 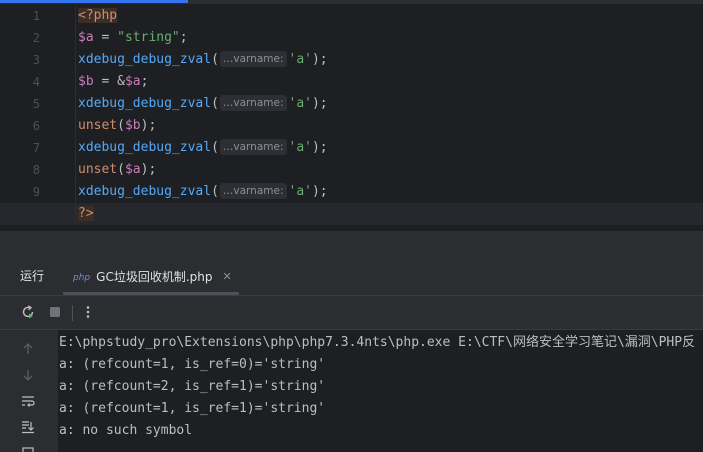 I want to click on scroll-to-end-icon, so click(x=28, y=427).